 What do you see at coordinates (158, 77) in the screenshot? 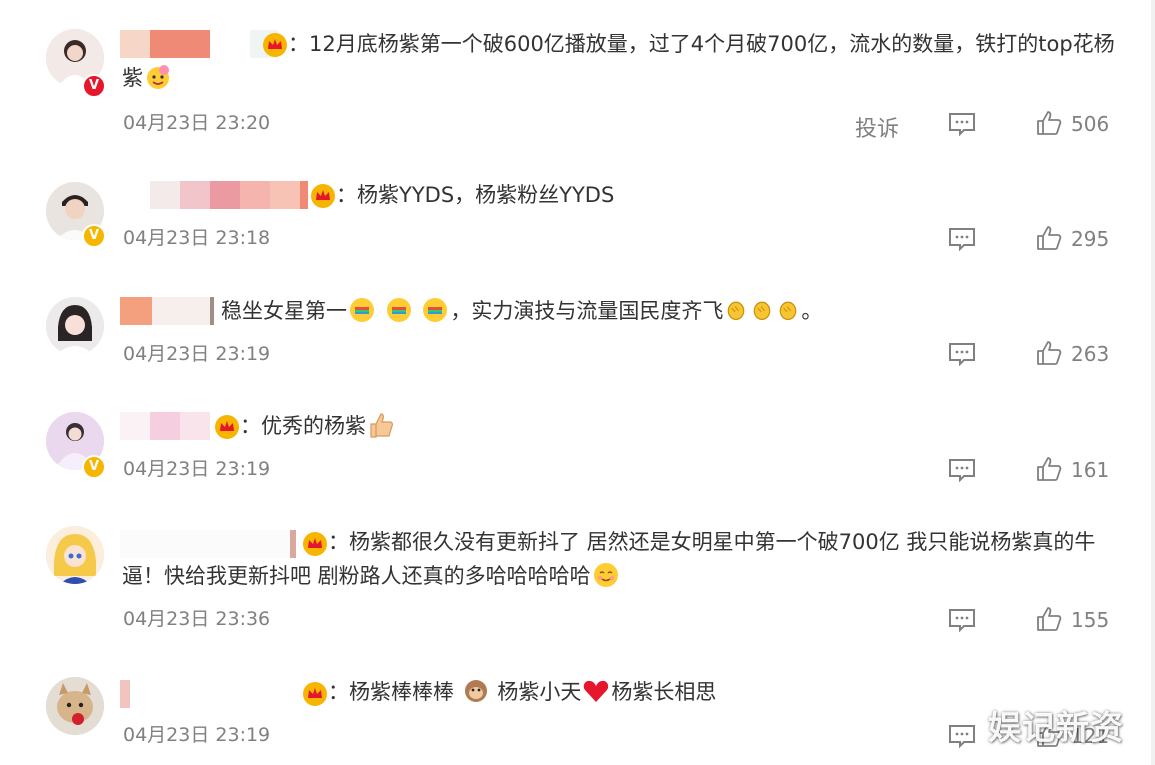
I see `emoji-icon` at bounding box center [158, 77].